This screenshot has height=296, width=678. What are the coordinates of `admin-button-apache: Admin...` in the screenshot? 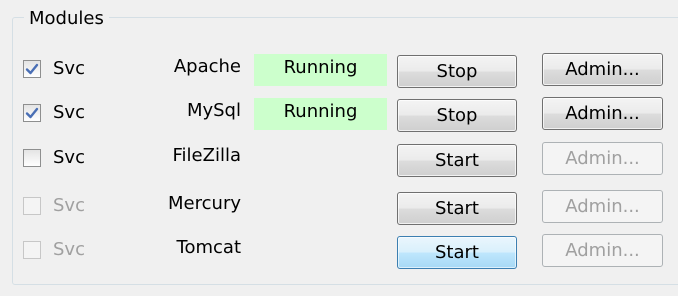 It's located at (602, 69).